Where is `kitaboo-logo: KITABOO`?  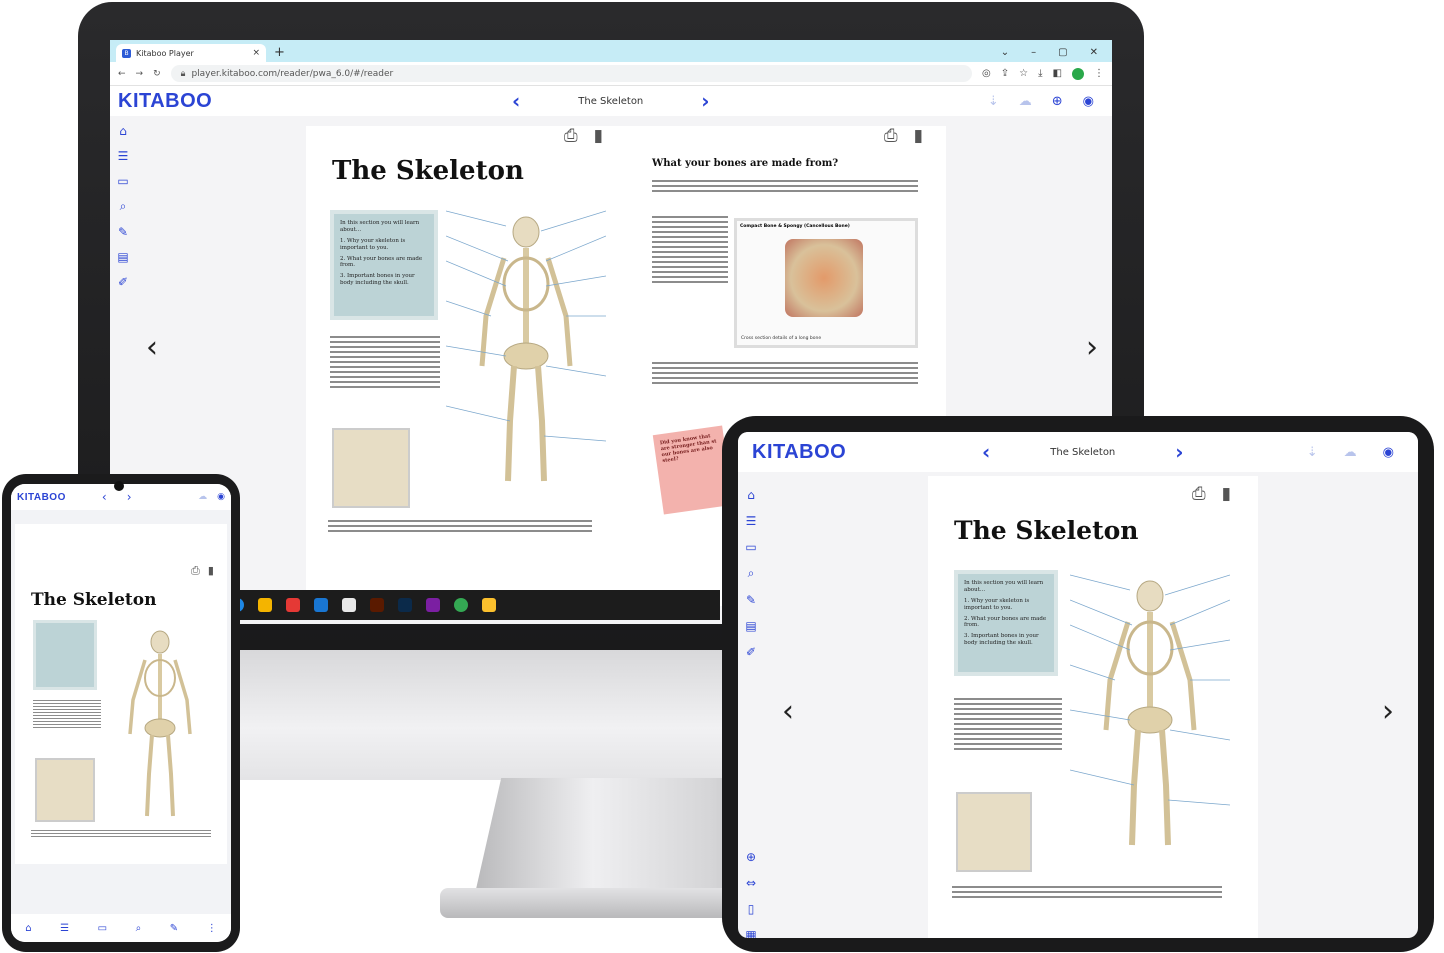
kitaboo-logo: KITABOO is located at coordinates (41, 497).